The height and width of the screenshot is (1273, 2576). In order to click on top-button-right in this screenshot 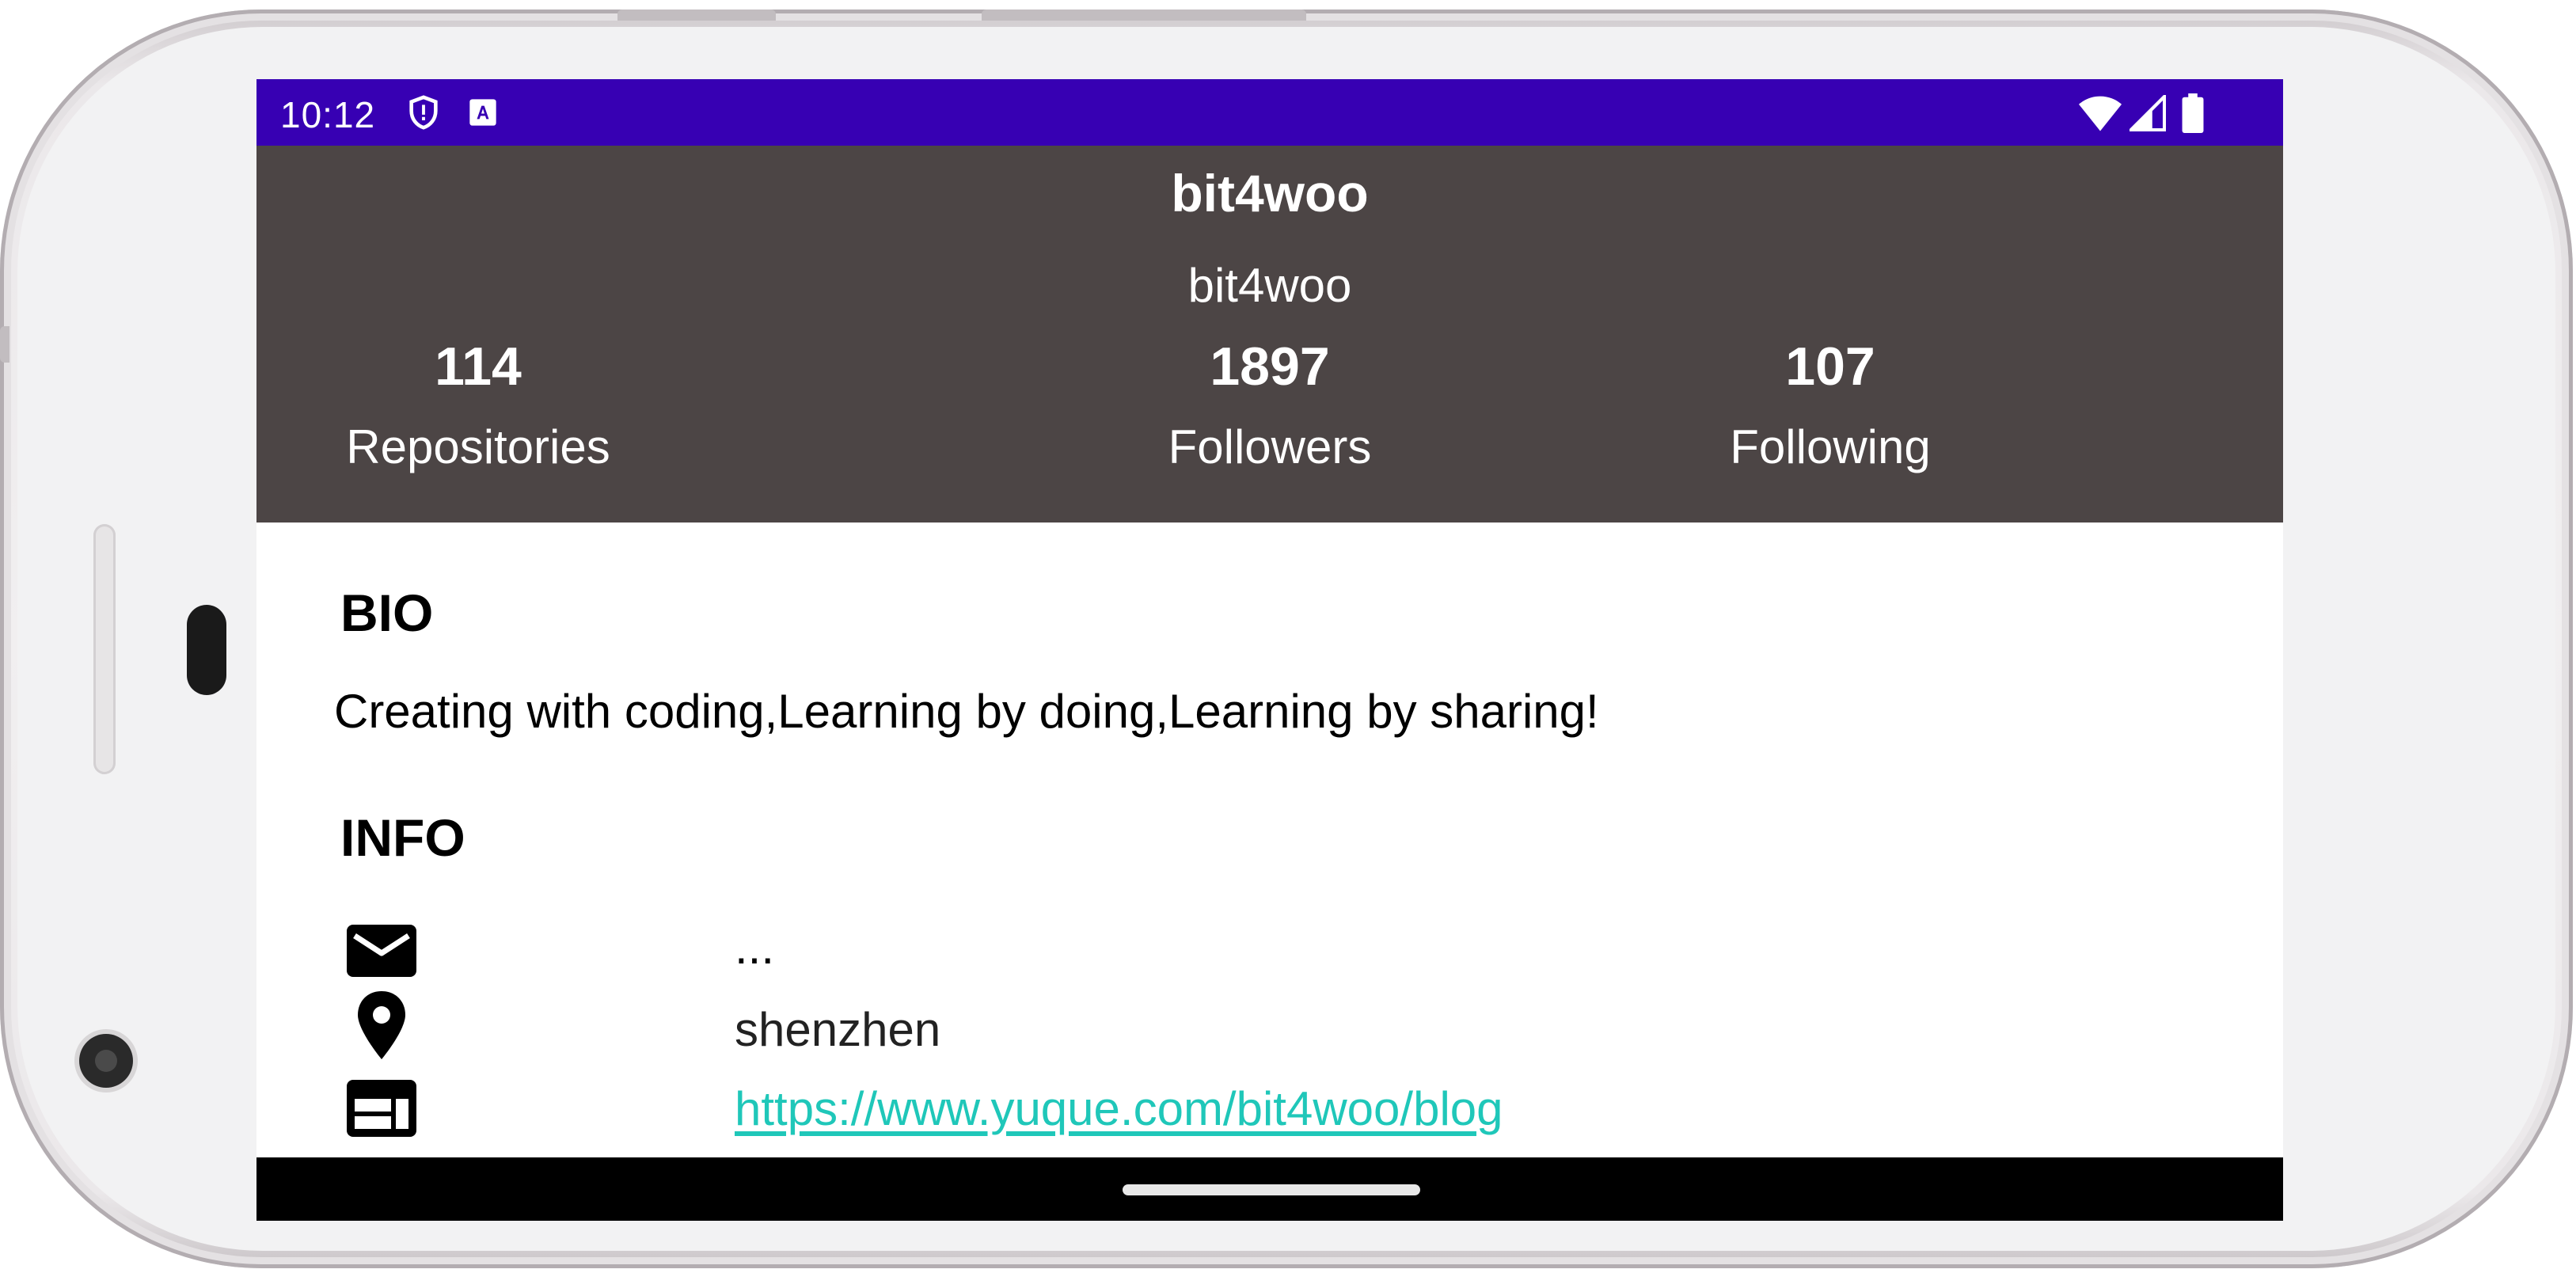, I will do `click(1144, 15)`.